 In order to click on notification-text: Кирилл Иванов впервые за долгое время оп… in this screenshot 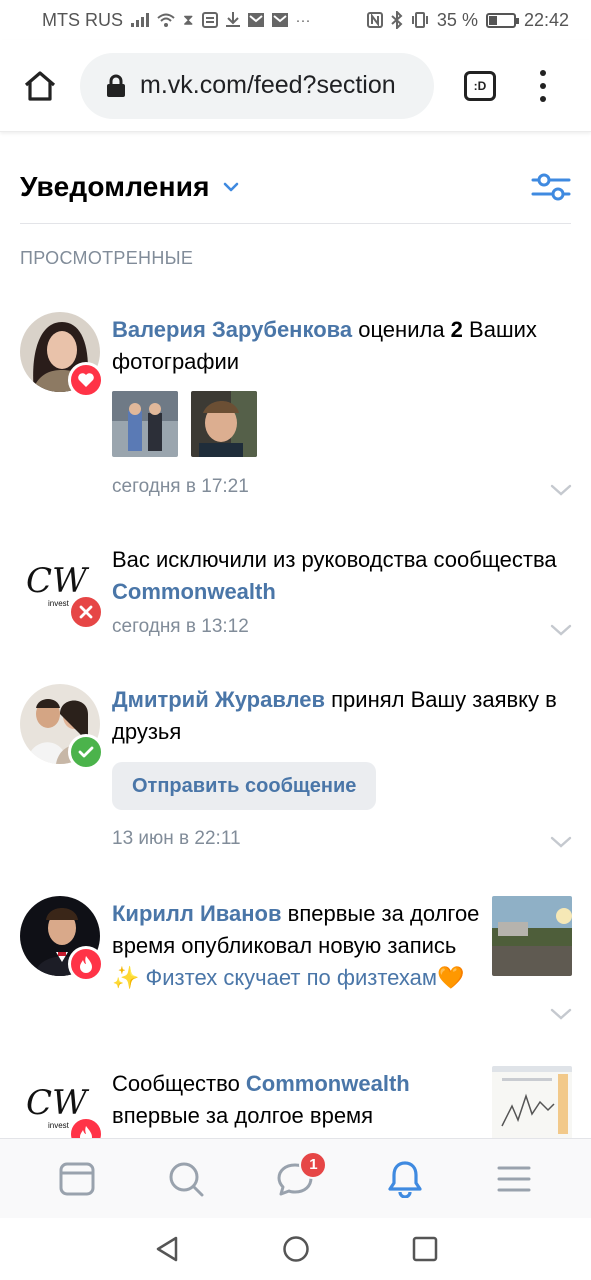, I will do `click(298, 946)`.